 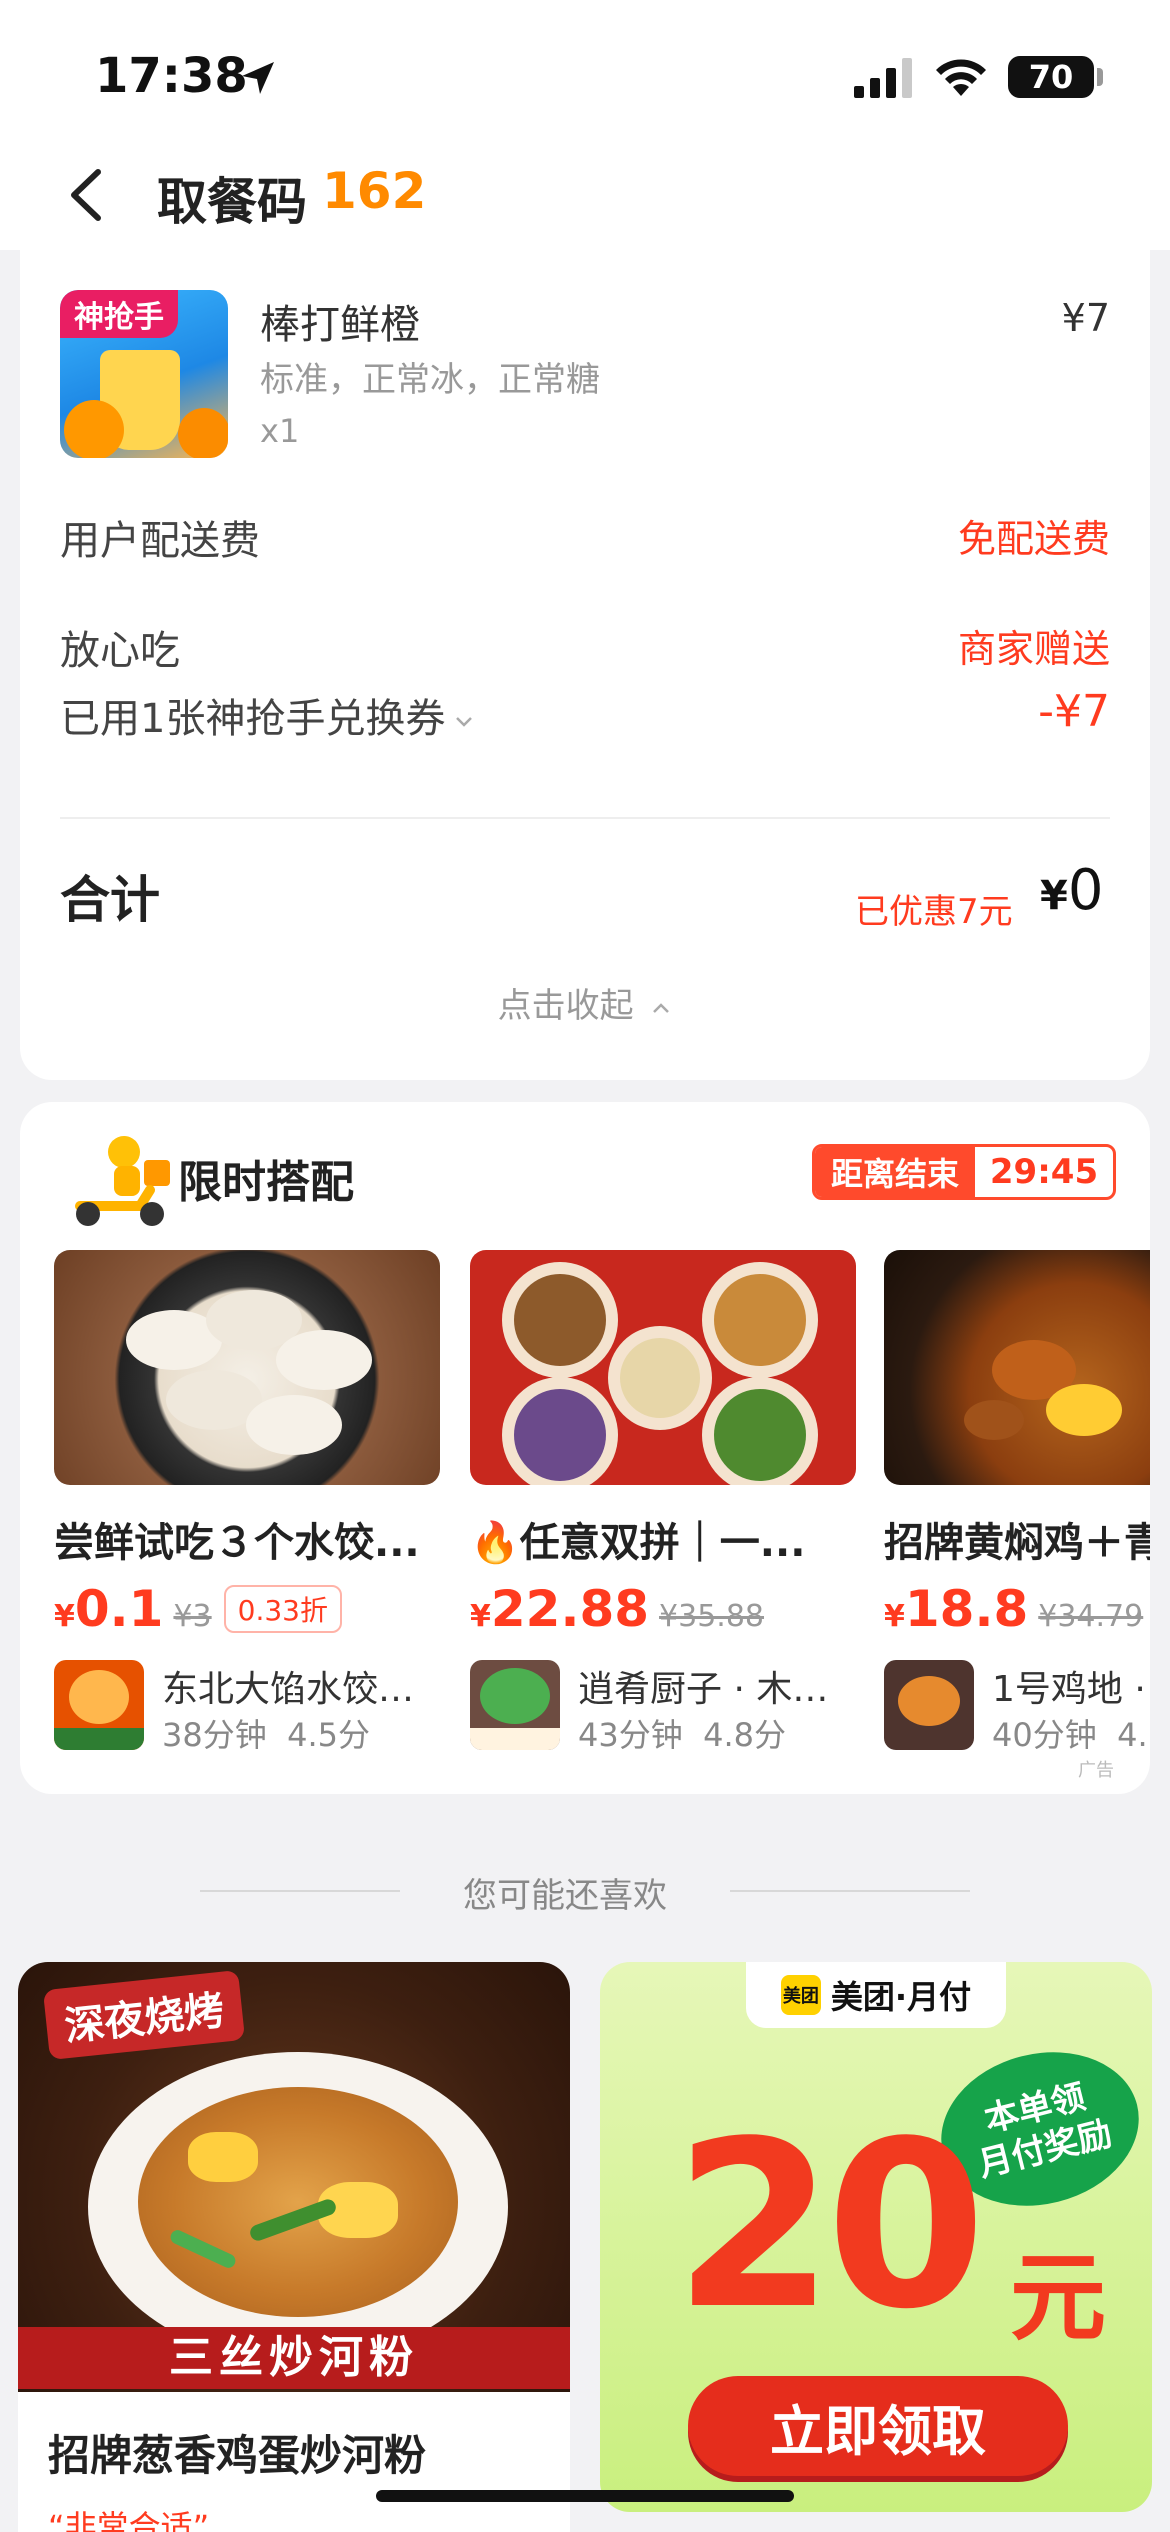 I want to click on item-spec: 标准，正常冰，正常糖, so click(x=430, y=380).